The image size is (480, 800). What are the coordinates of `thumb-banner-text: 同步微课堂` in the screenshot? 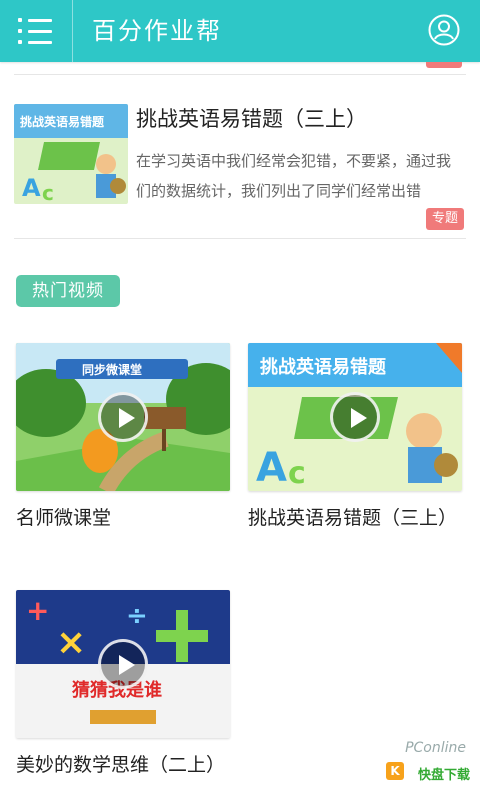 It's located at (112, 369).